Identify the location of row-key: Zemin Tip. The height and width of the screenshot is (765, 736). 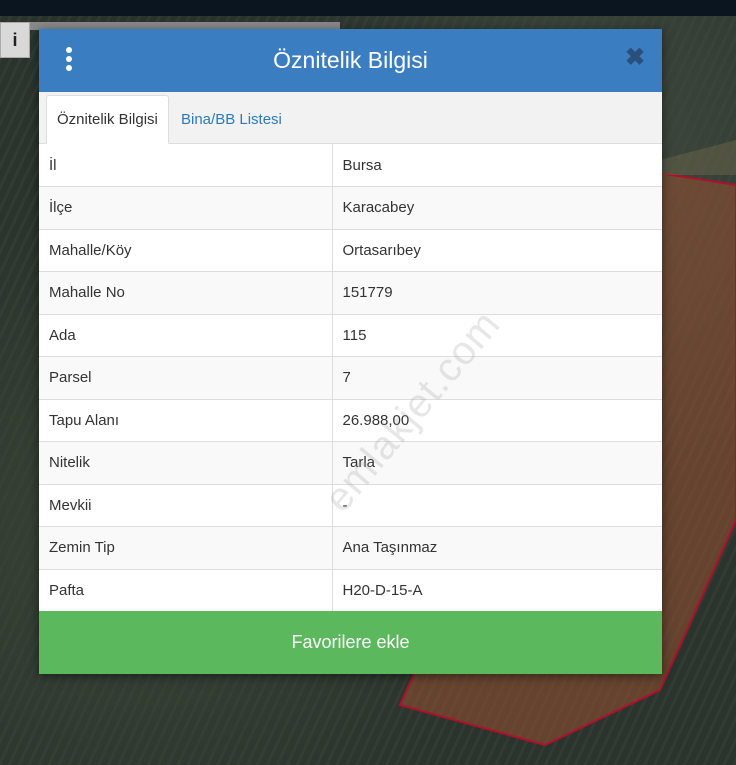
(186, 548).